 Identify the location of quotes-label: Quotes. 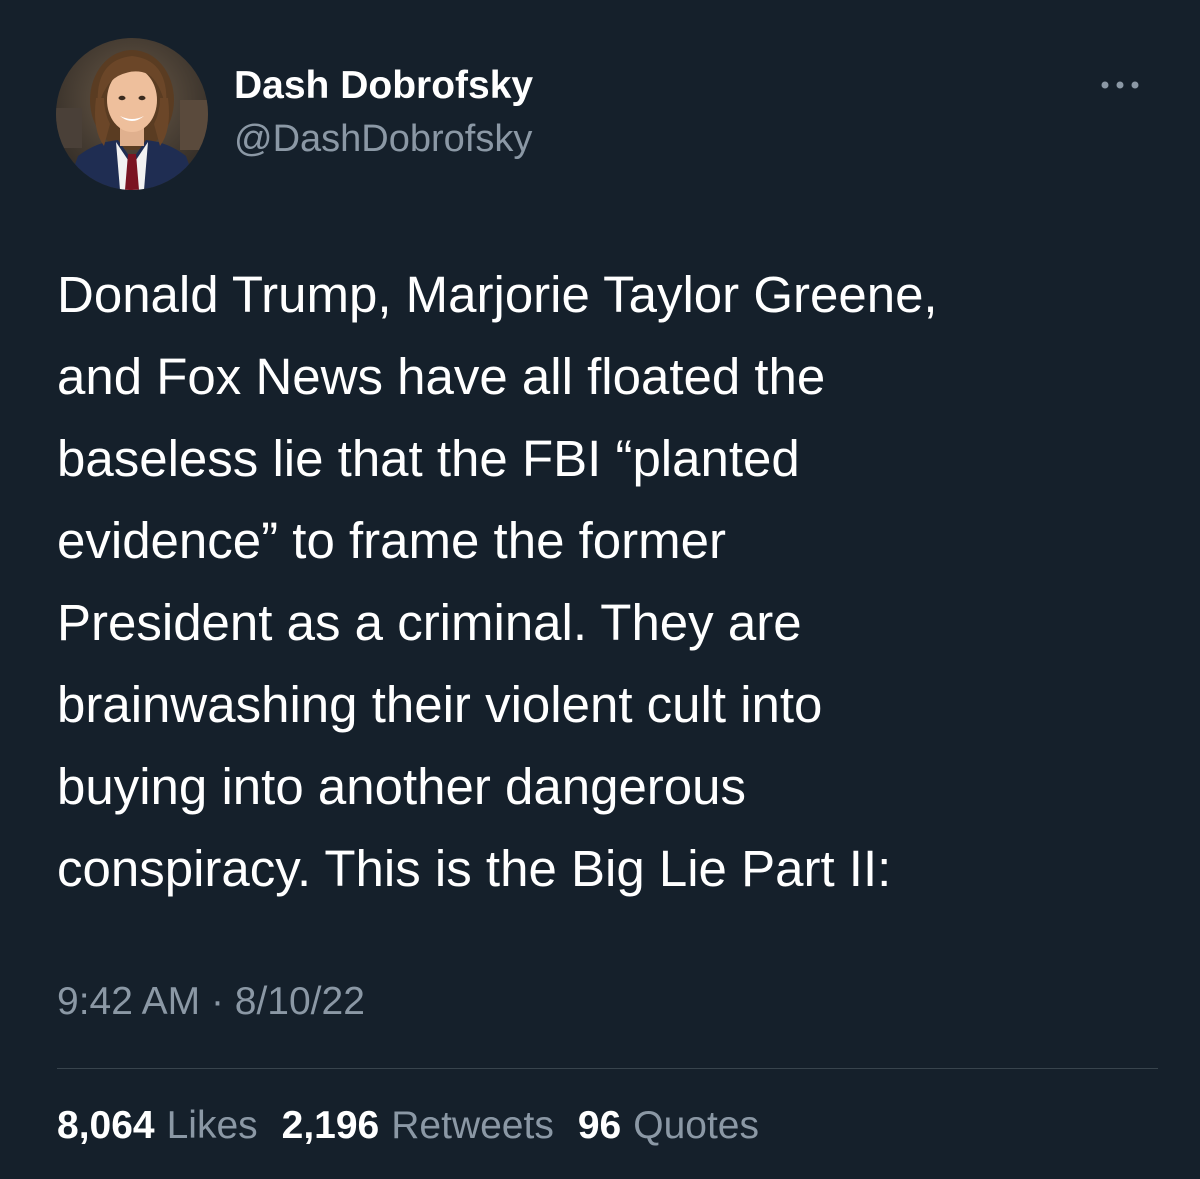
(696, 1125).